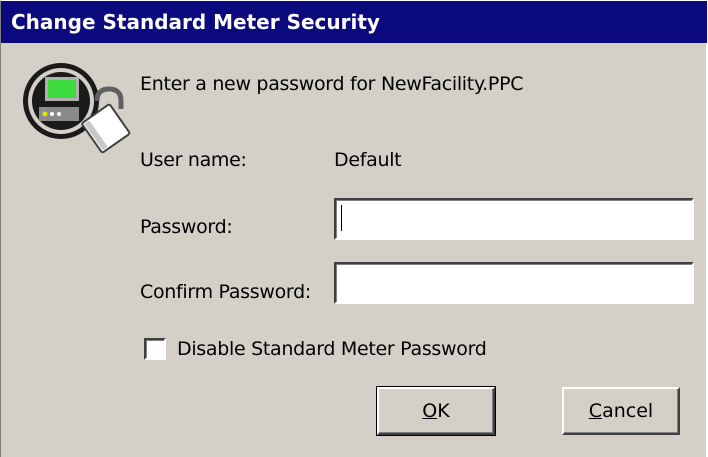  I want to click on disable-password-checkbox, so click(155, 349).